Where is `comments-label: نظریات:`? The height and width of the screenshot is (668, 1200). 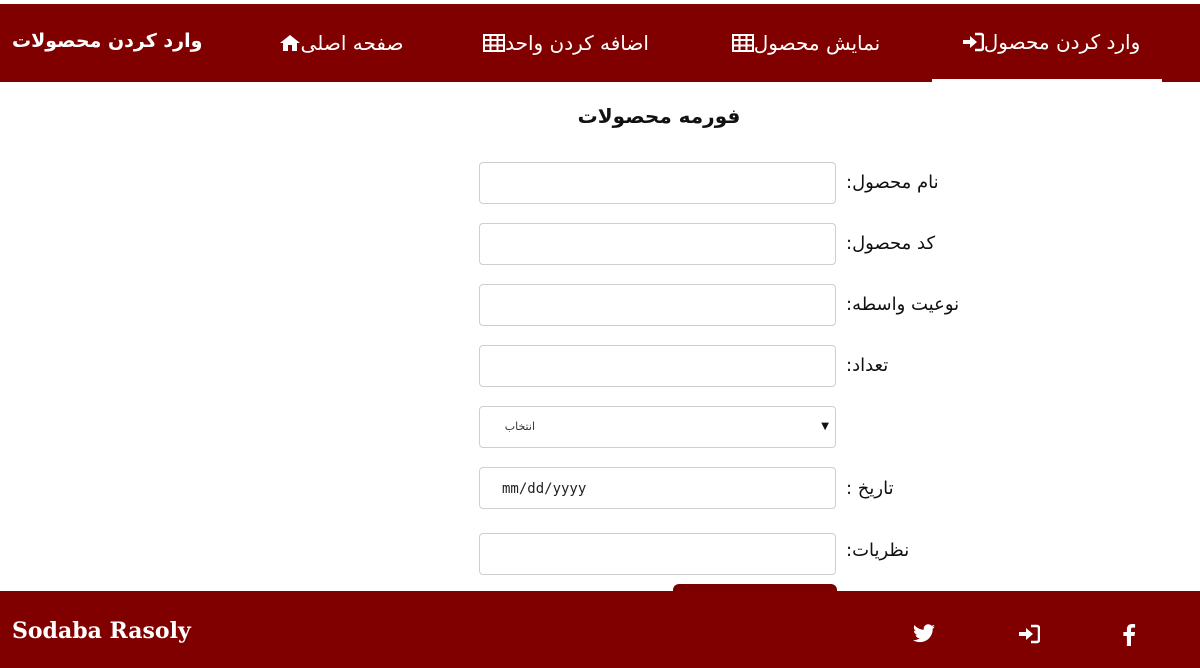
comments-label: نظریات: is located at coordinates (878, 550).